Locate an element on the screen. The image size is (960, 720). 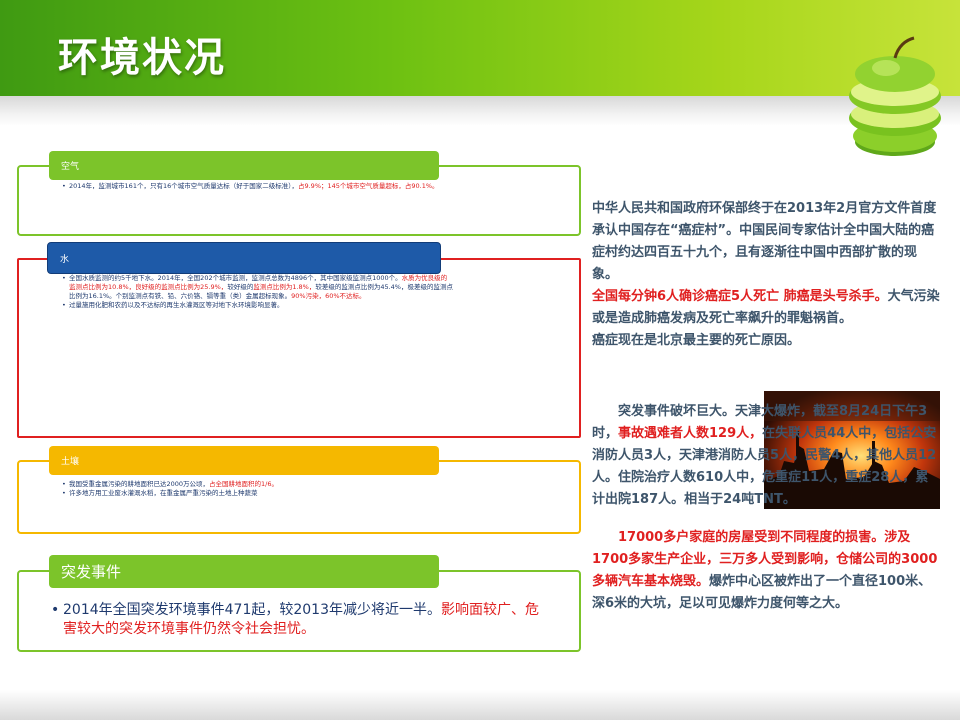
emergency-header: 突发事件 is located at coordinates (244, 571).